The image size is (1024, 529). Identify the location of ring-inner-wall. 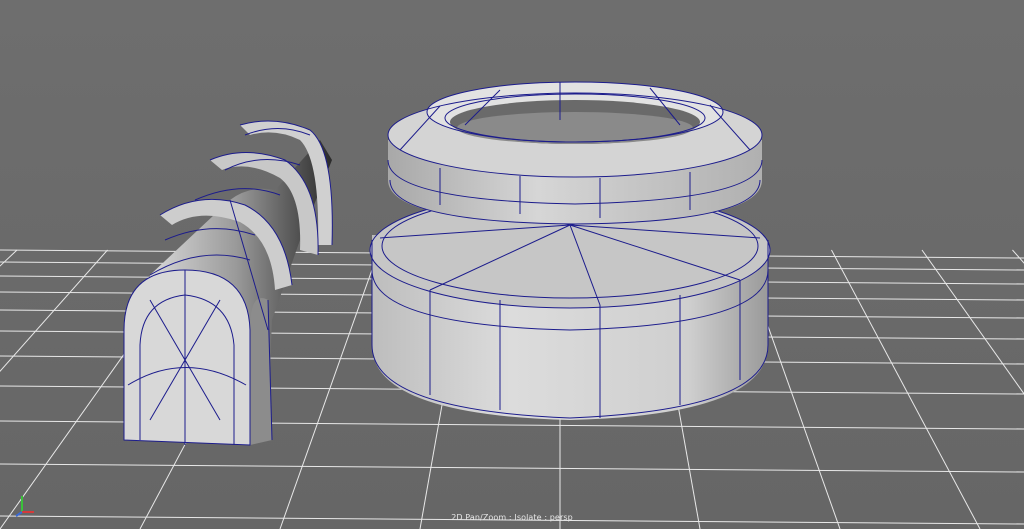
(575, 128).